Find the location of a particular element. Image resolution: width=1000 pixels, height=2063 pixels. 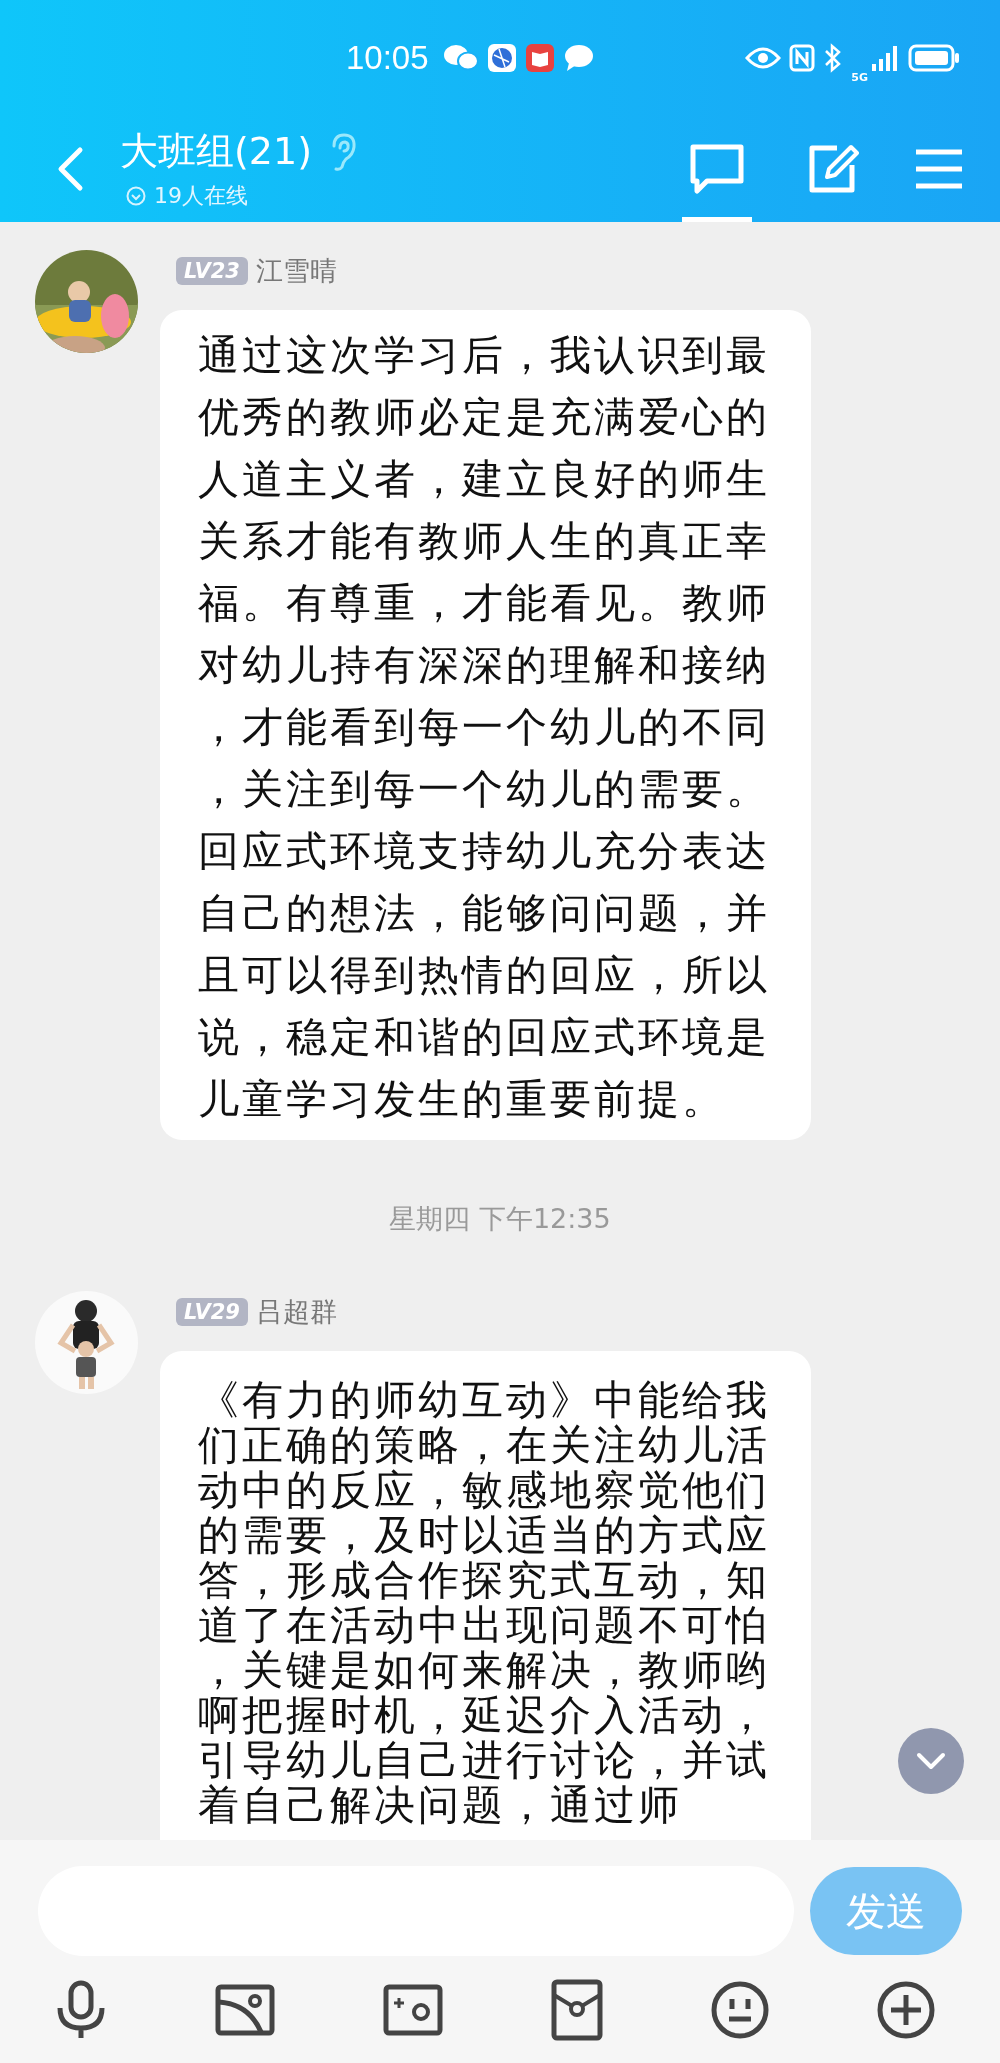

book-icon is located at coordinates (539, 57).